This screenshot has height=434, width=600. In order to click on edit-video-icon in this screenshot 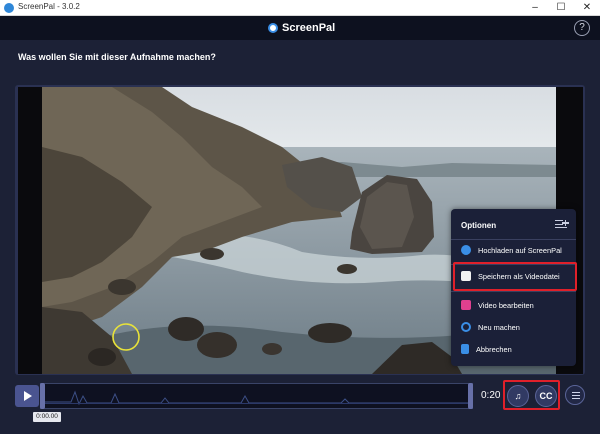, I will do `click(466, 305)`.